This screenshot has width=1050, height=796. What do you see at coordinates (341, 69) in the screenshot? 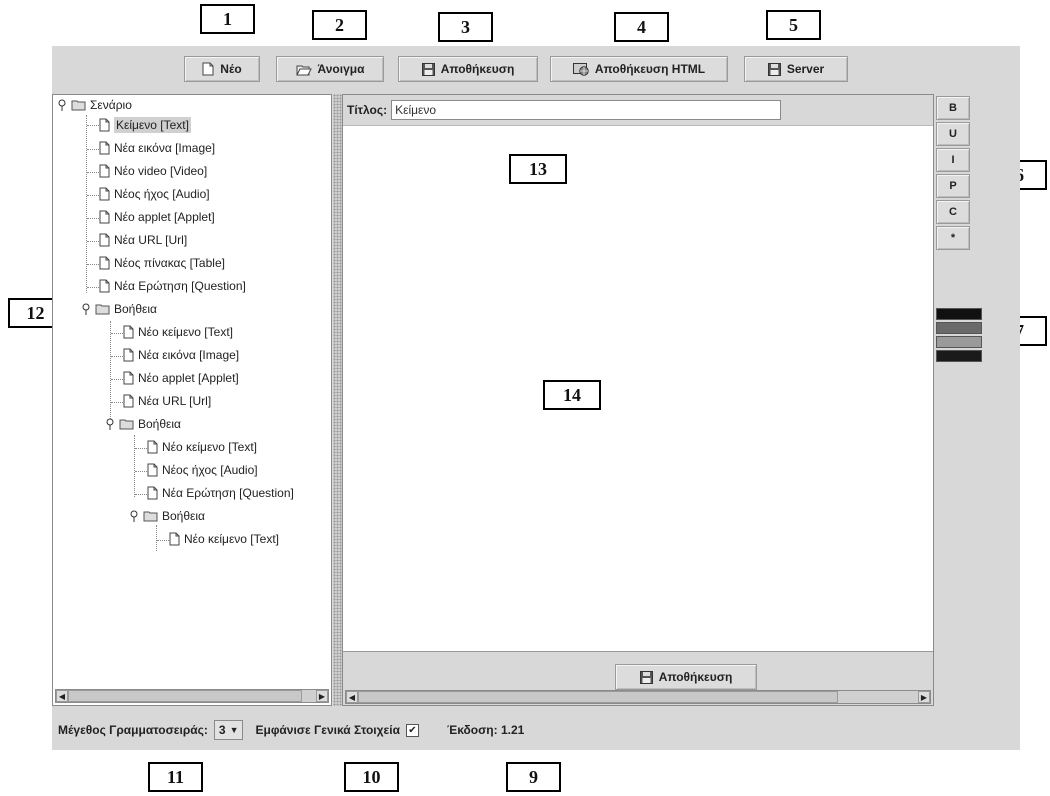
I see `open-button-label: Άνοιγμα` at bounding box center [341, 69].